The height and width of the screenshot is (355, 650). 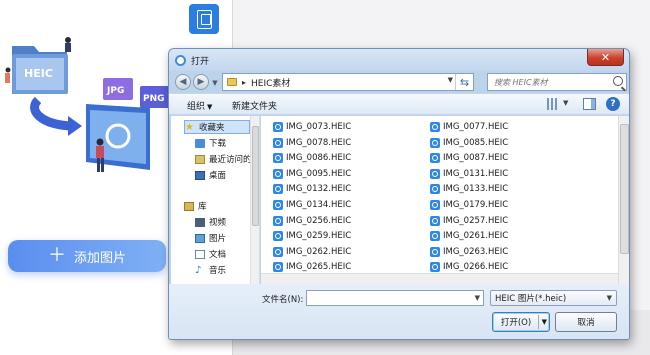 I want to click on nav-scrollbar-thumb, so click(x=255, y=176).